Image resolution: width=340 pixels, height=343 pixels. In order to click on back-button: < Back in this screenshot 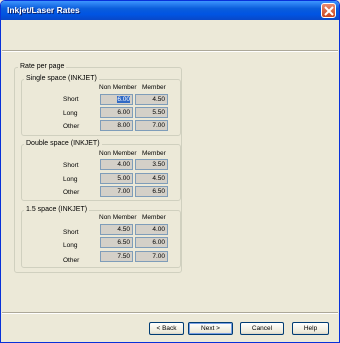, I will do `click(166, 328)`.